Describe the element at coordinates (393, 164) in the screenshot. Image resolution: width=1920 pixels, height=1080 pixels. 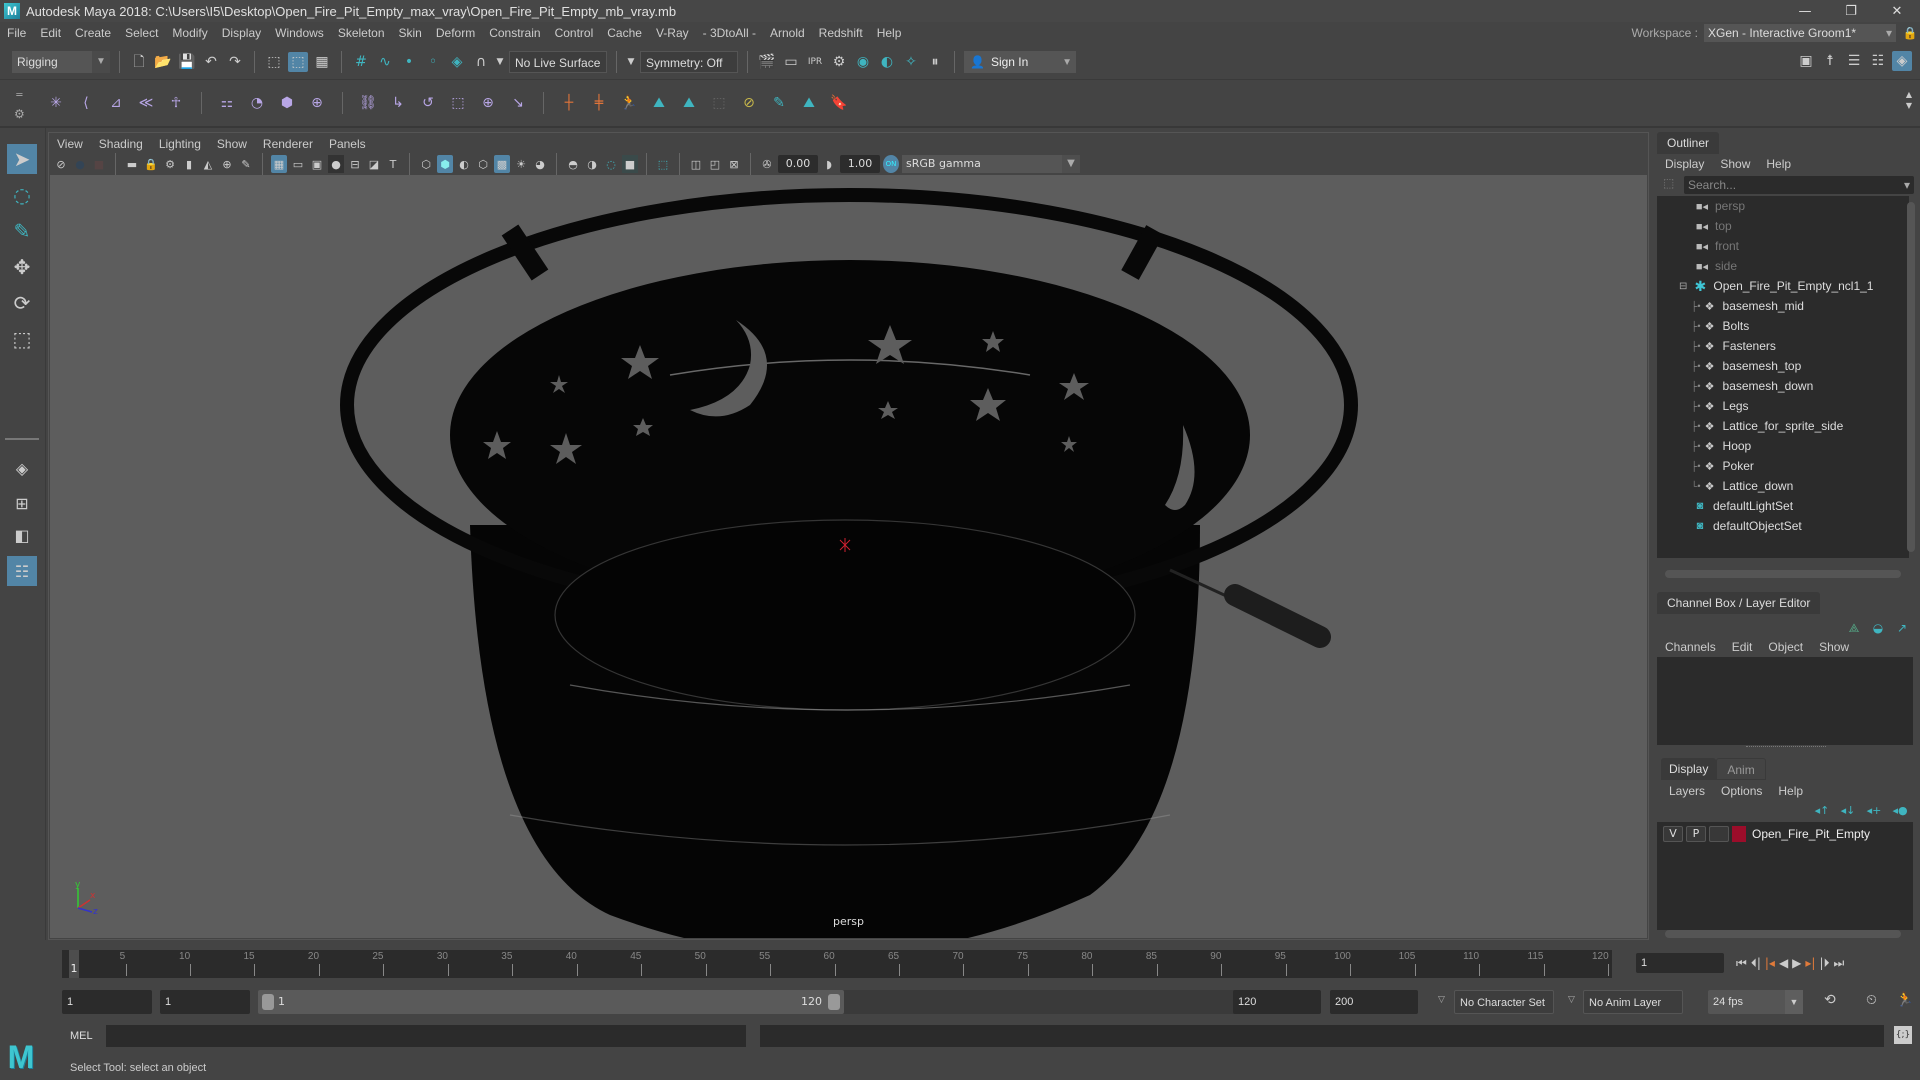
I see `safe-title-icon: T` at that location.